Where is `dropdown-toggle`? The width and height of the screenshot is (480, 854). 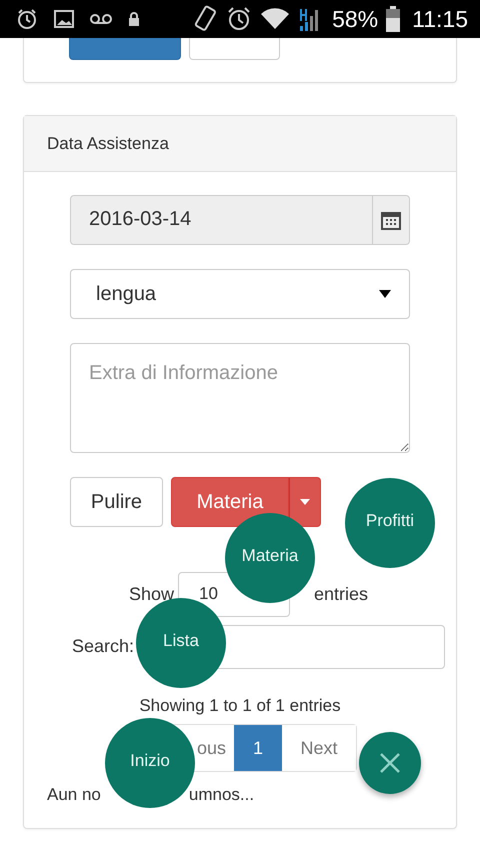 dropdown-toggle is located at coordinates (305, 501).